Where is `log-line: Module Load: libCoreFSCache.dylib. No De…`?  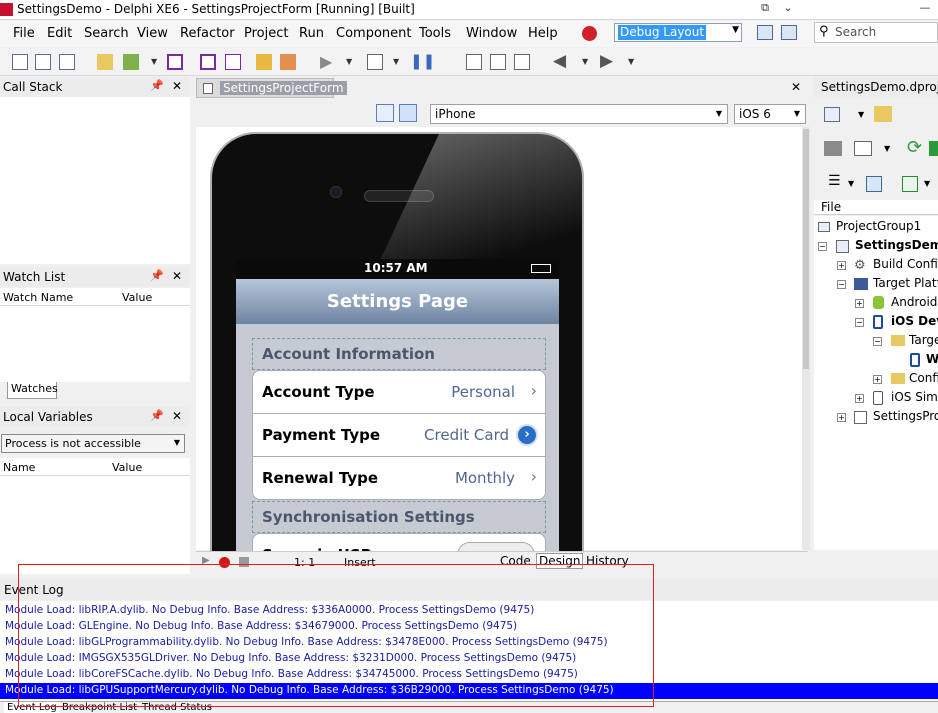
log-line: Module Load: libCoreFSCache.dylib. No De… is located at coordinates (291, 674).